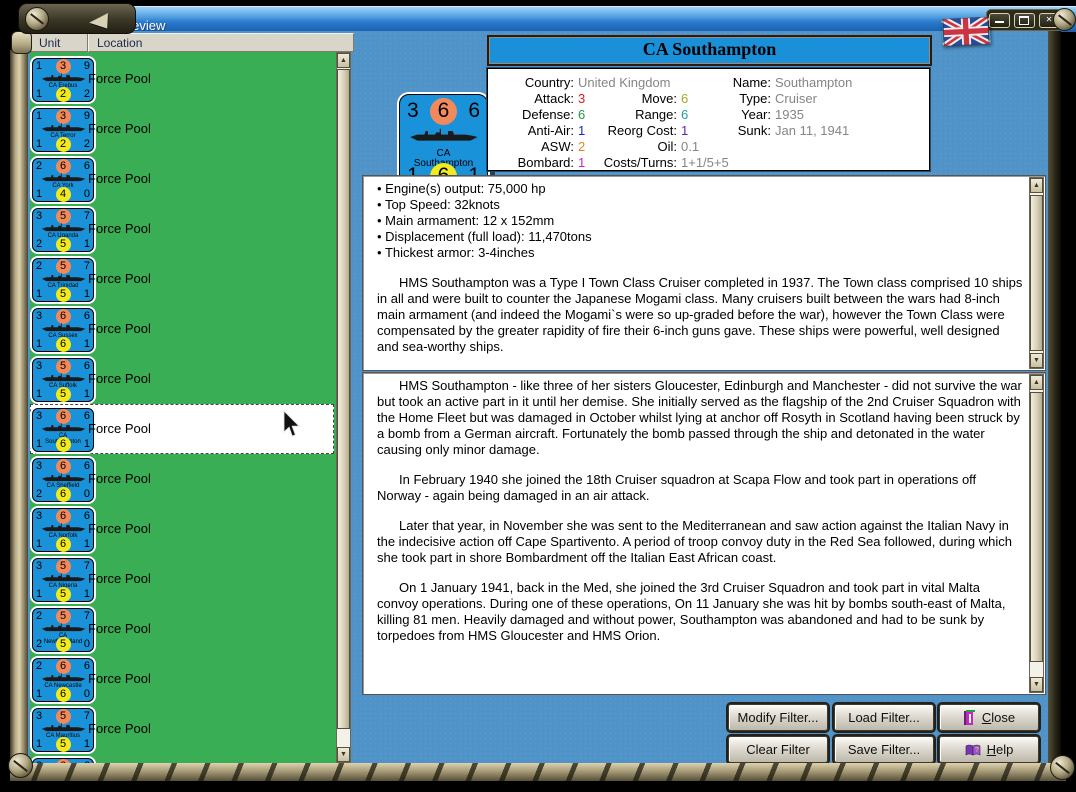 The width and height of the screenshot is (1076, 792). I want to click on stat-name-value: Southampton, so click(814, 82).